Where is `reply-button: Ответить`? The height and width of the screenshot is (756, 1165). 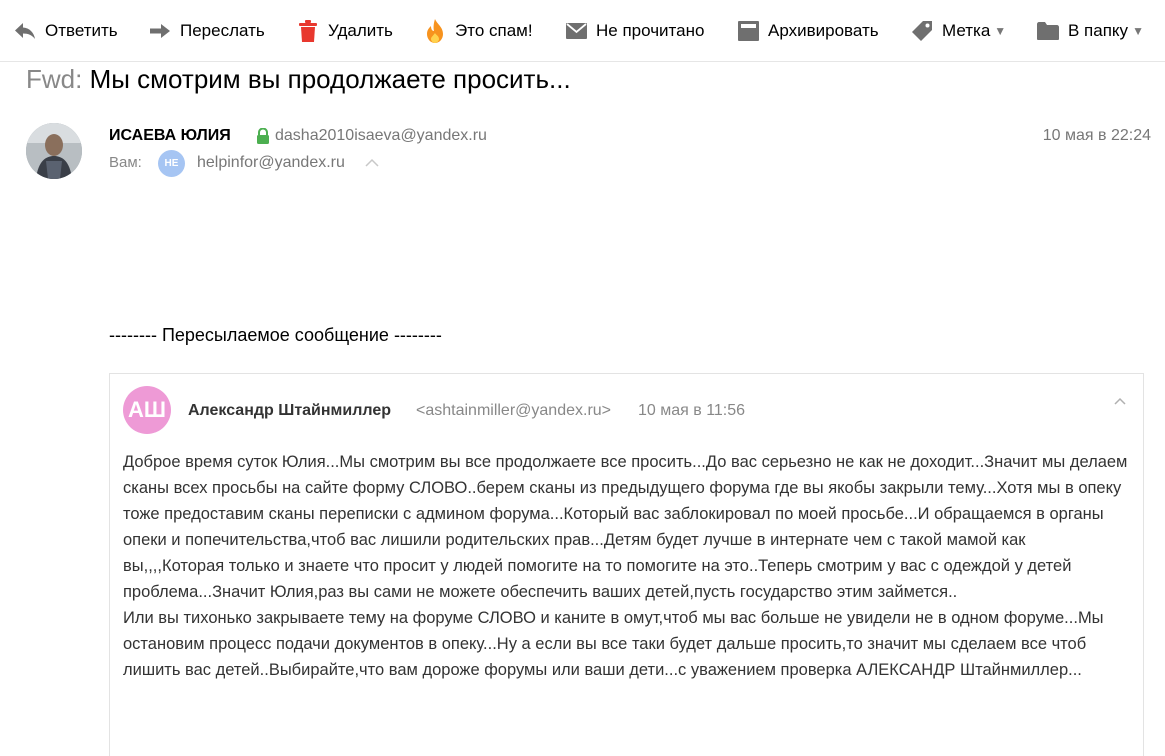 reply-button: Ответить is located at coordinates (66, 31).